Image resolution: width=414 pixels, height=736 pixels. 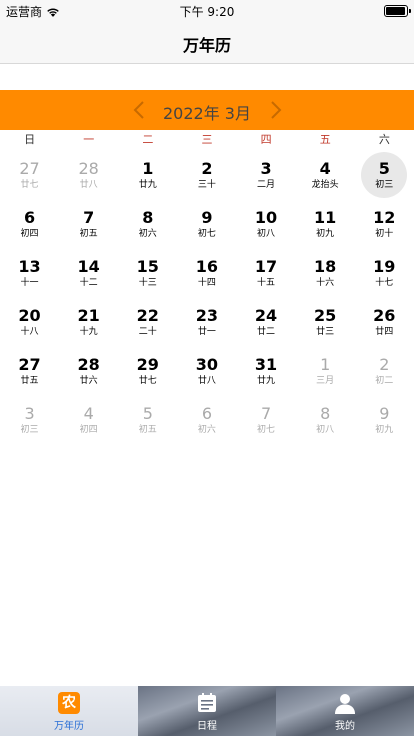 What do you see at coordinates (88, 429) in the screenshot?
I see `lunar-date: 初四` at bounding box center [88, 429].